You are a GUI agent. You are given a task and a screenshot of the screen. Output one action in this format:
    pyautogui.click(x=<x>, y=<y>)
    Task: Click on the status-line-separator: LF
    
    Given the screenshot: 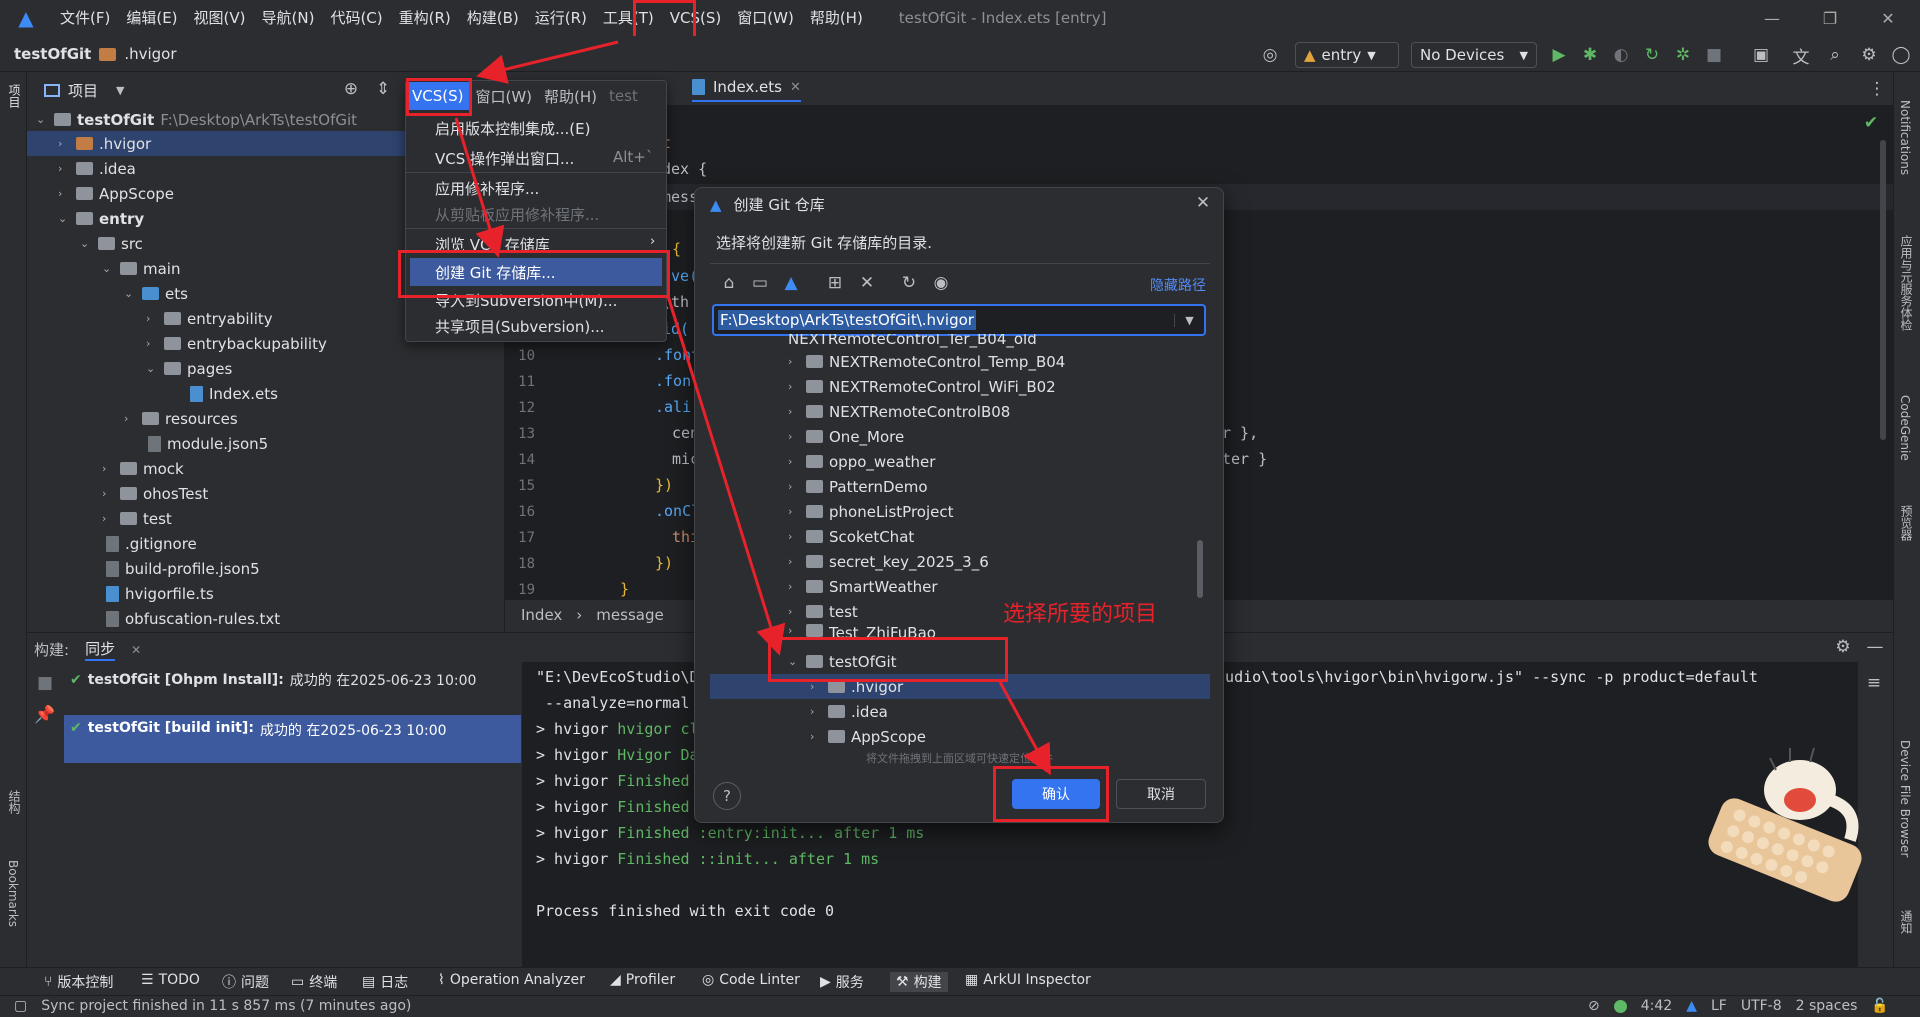 What is the action you would take?
    pyautogui.click(x=1719, y=1006)
    